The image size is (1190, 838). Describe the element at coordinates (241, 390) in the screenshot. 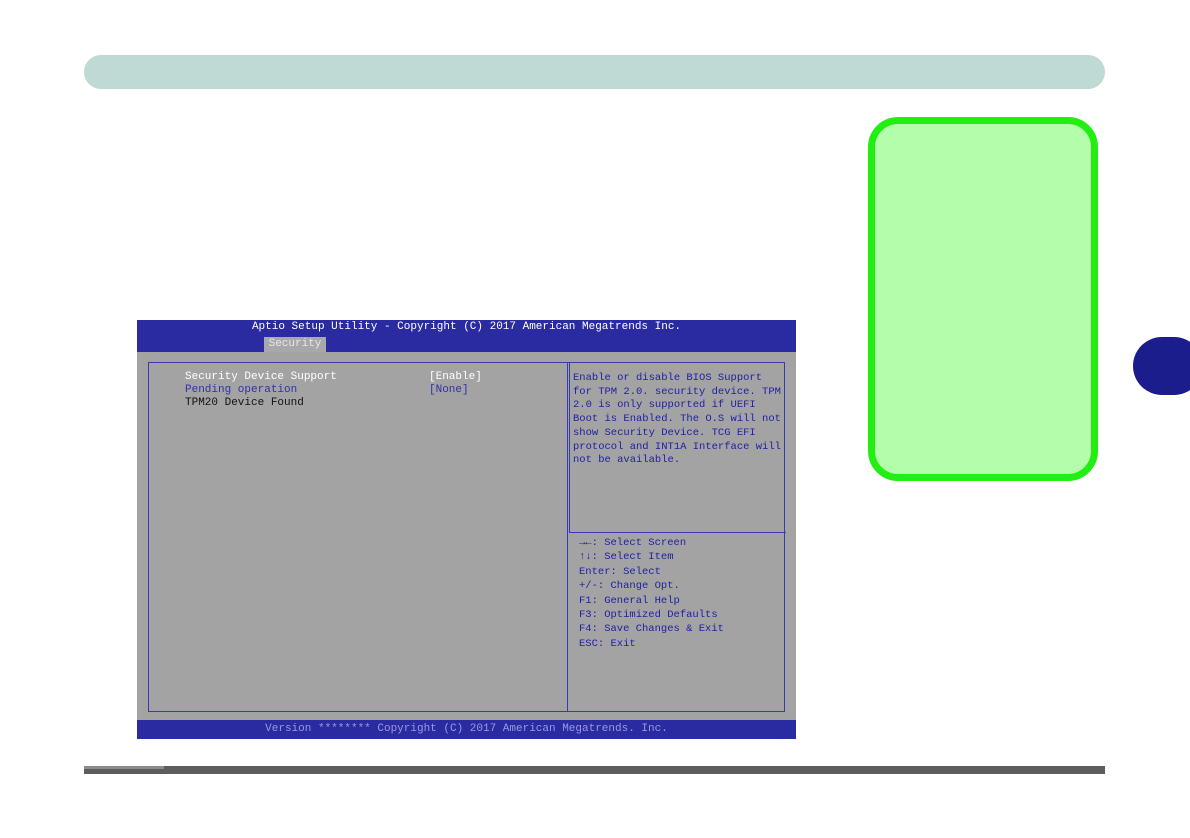

I see `setting-label-pending-operation: Pending operation` at that location.